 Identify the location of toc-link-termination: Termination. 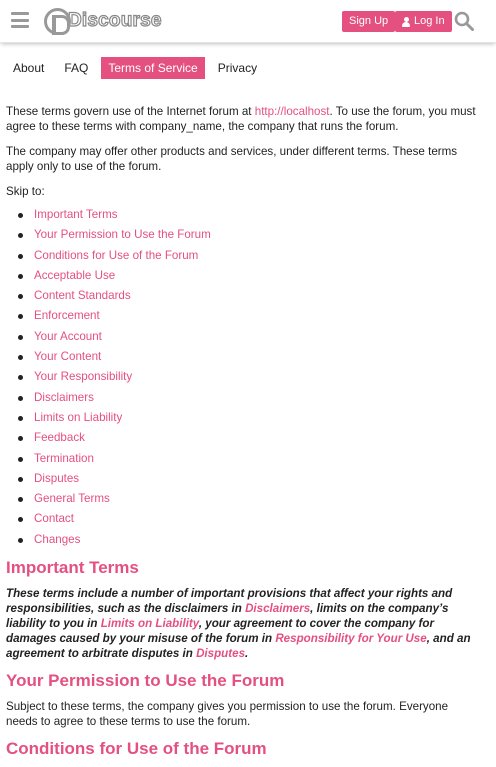
(64, 458).